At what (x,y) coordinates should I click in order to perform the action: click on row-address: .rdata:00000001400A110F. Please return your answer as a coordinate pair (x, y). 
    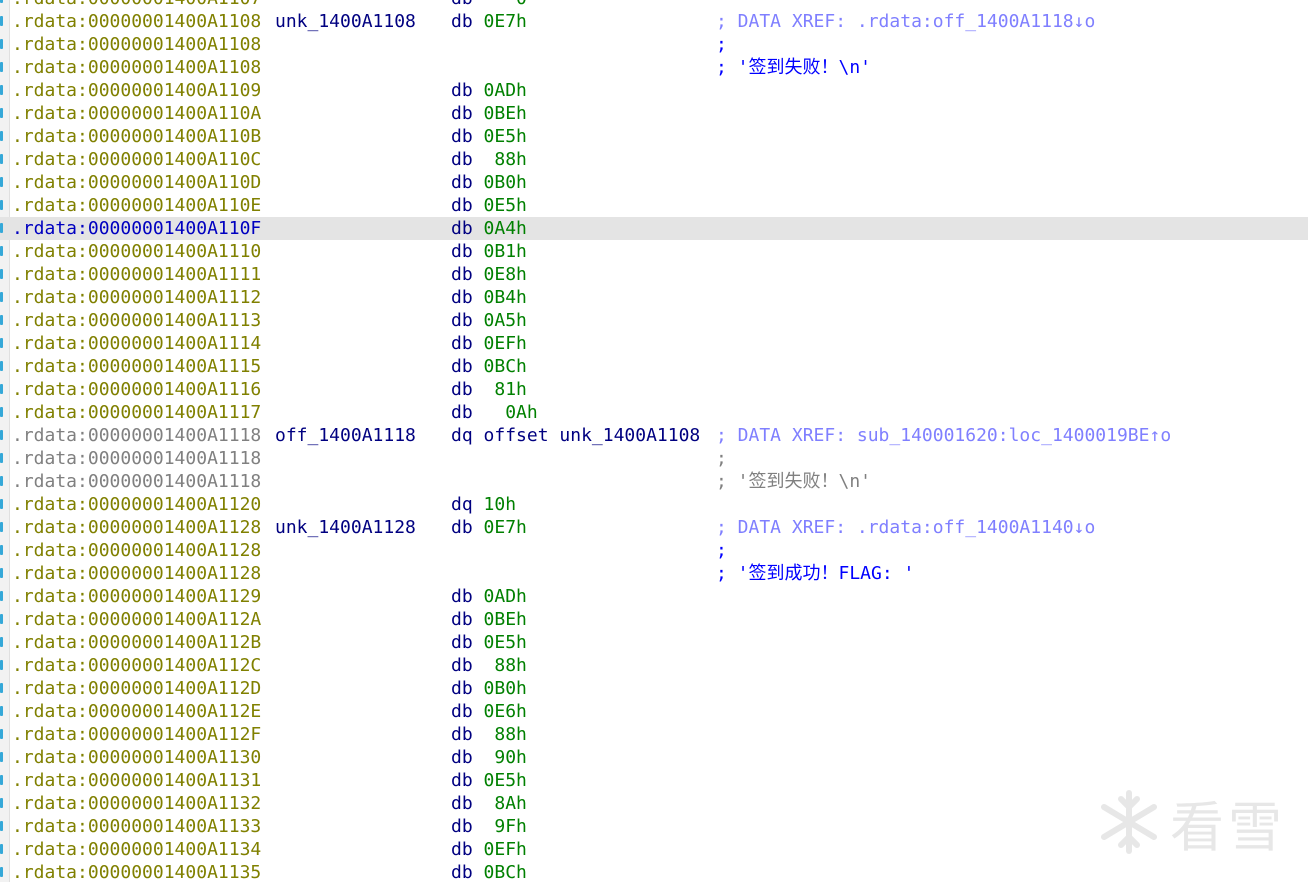
    Looking at the image, I should click on (136, 228).